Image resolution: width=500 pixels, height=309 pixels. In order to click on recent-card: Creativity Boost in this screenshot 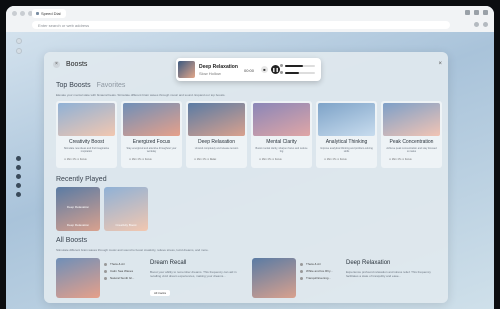, I will do `click(126, 209)`.